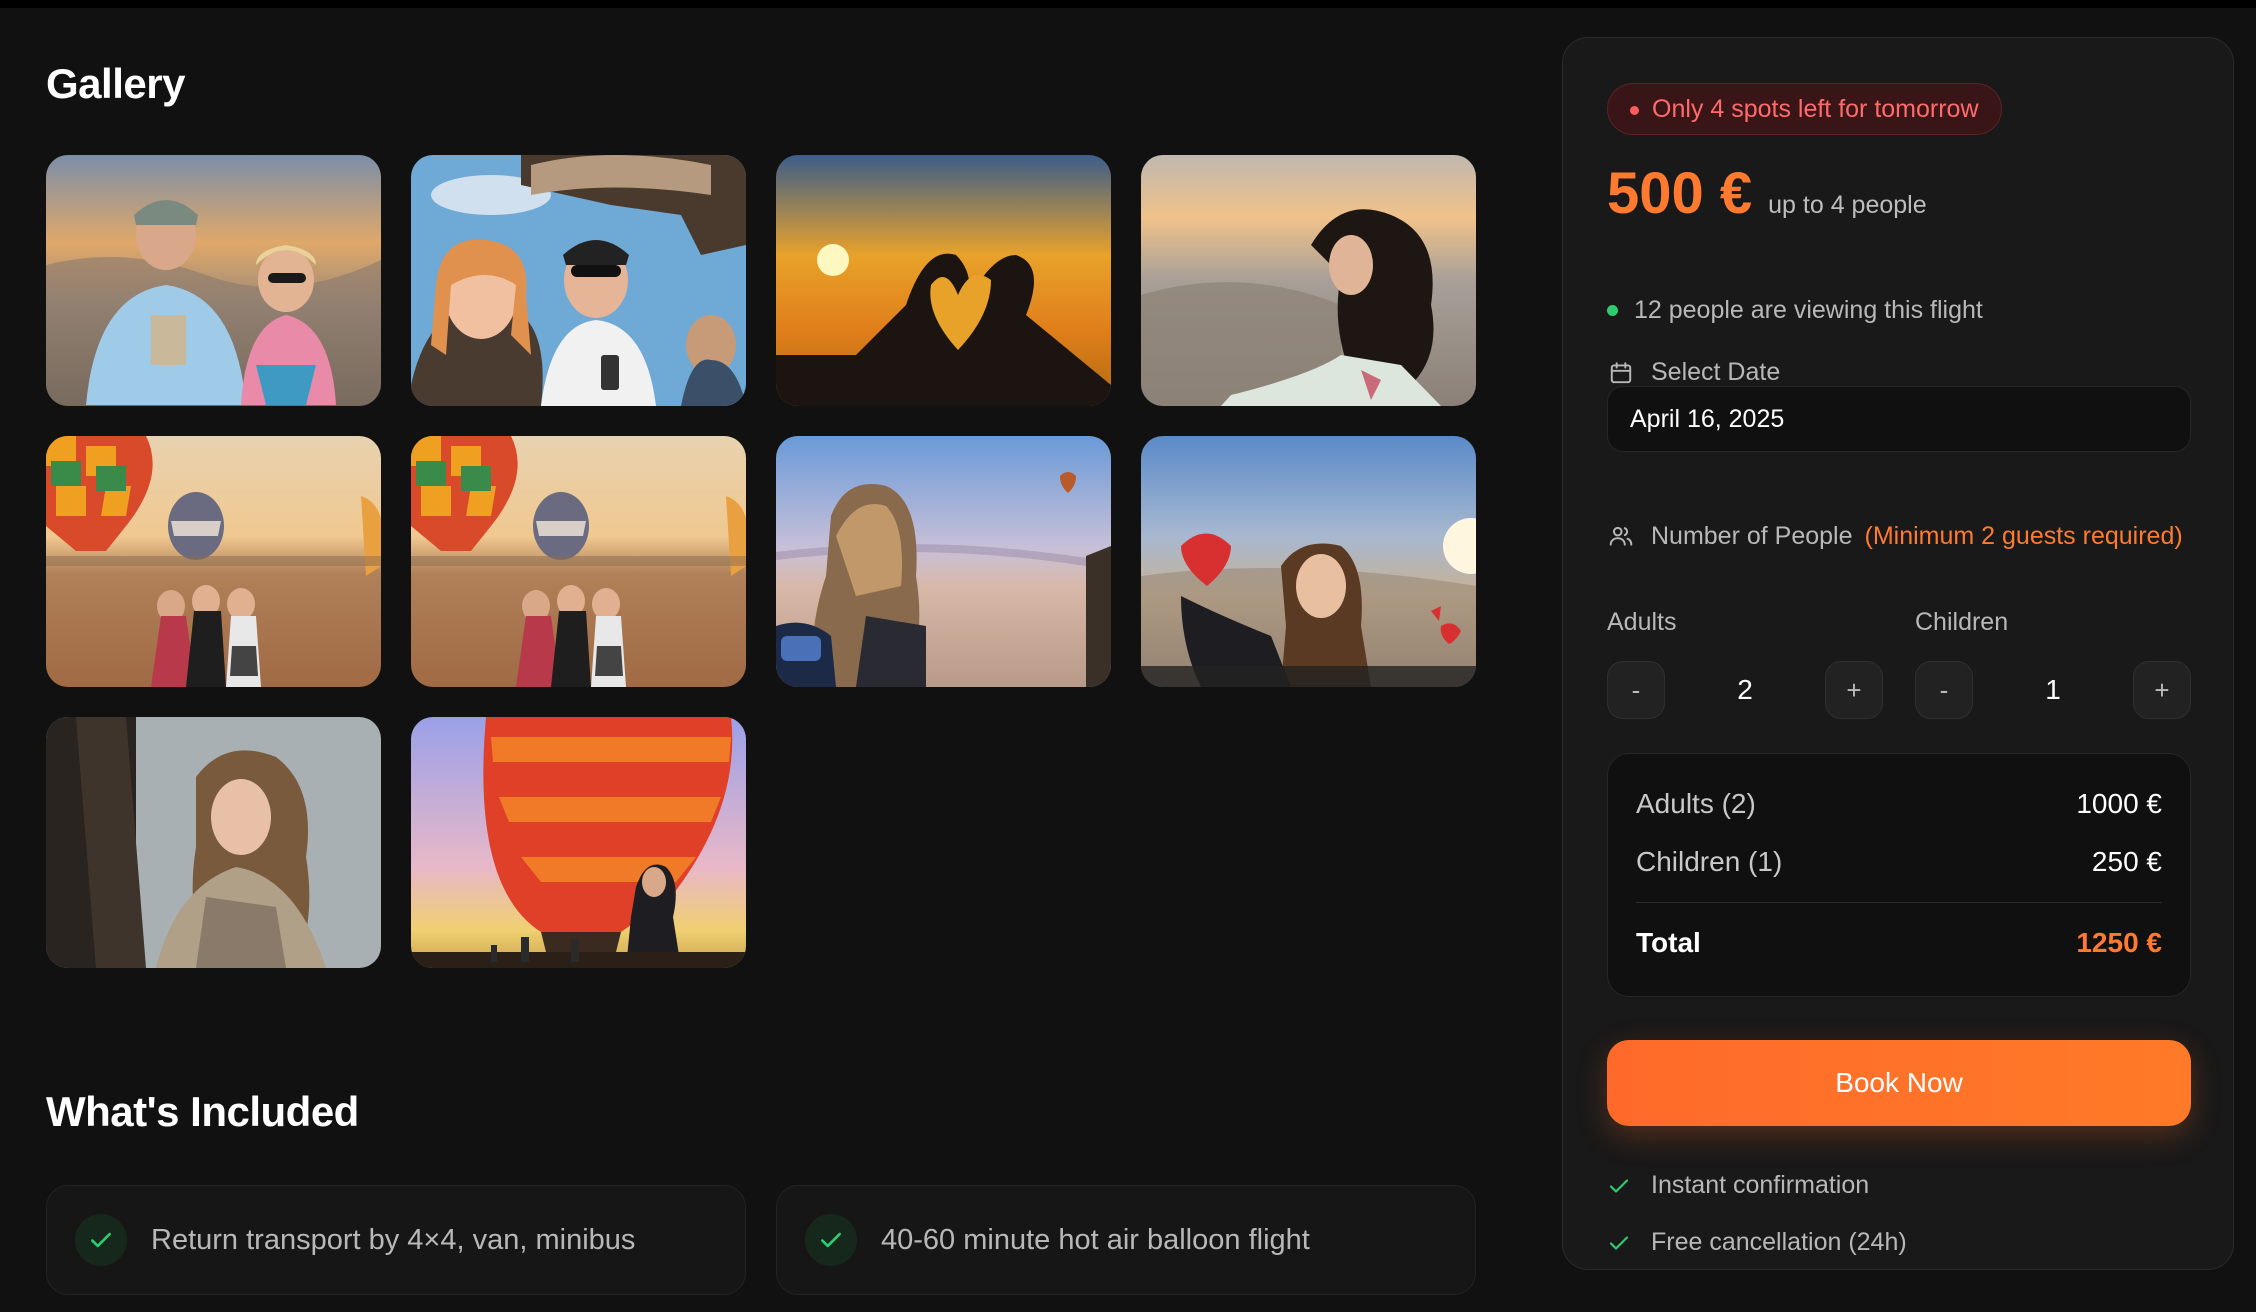 The height and width of the screenshot is (1312, 2256). What do you see at coordinates (202, 1111) in the screenshot?
I see `included-title: What's Included` at bounding box center [202, 1111].